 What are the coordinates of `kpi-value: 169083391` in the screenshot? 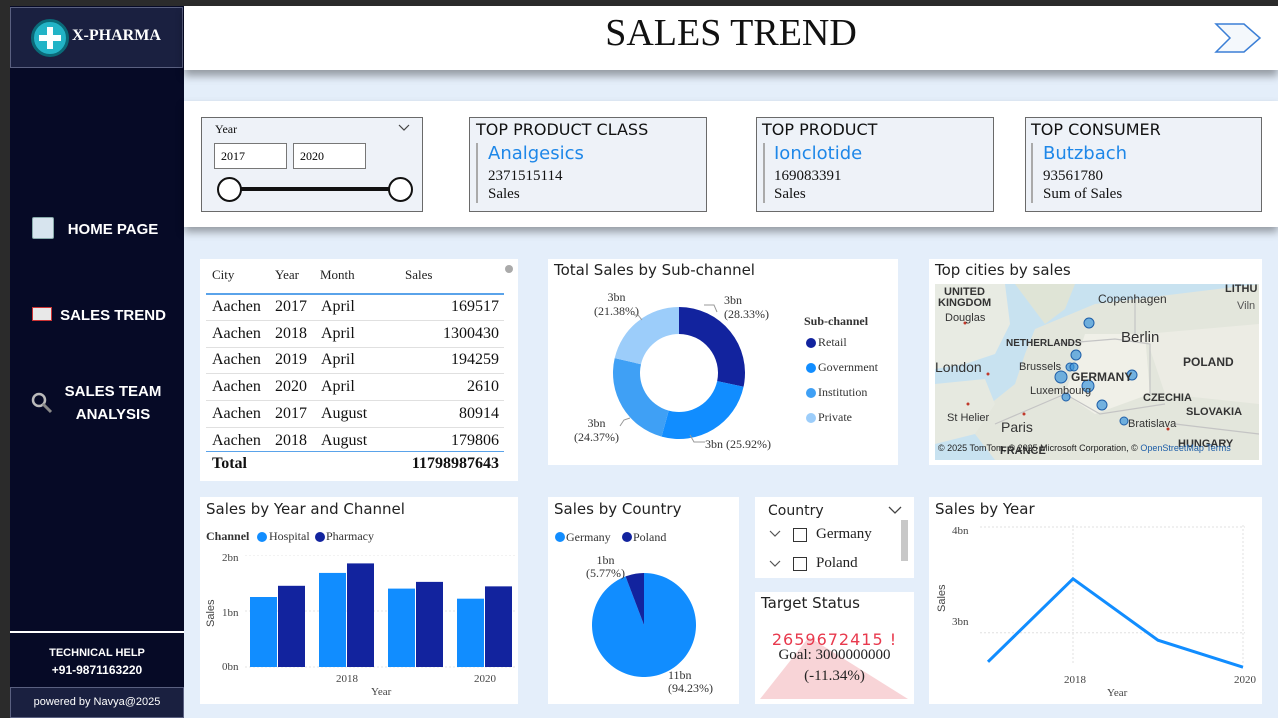 It's located at (808, 176).